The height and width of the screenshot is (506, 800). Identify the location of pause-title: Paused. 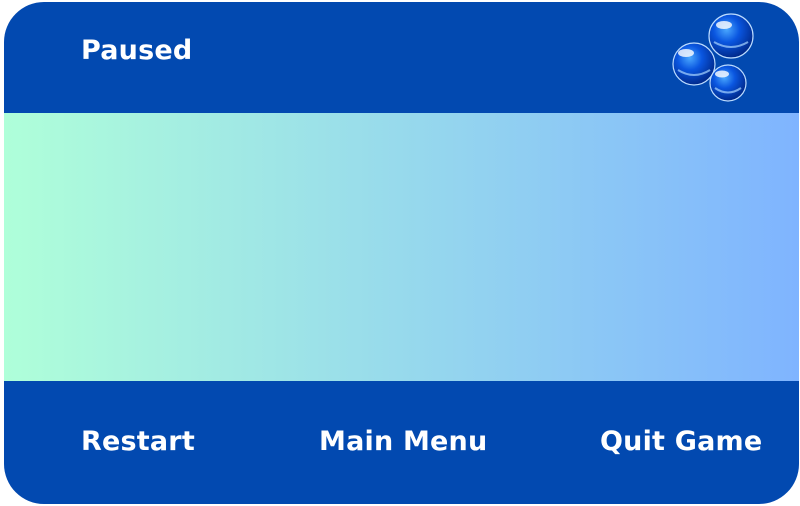
(137, 50).